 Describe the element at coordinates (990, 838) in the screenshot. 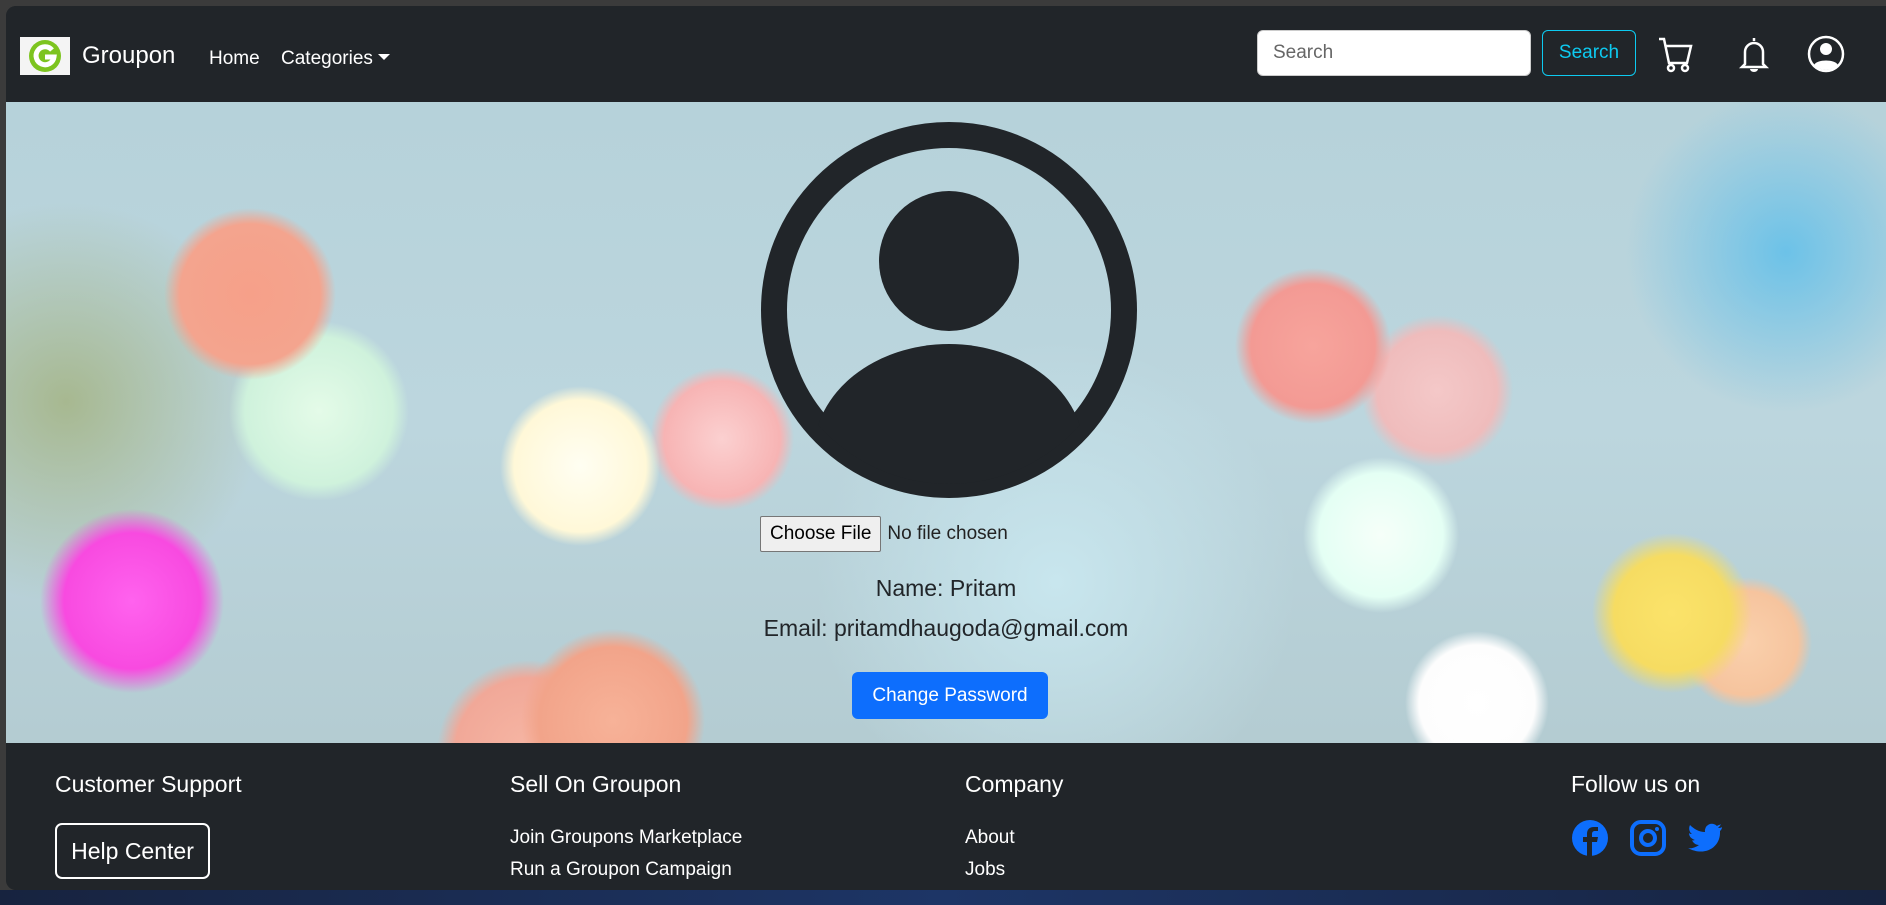

I see `footer-link-about: About` at that location.